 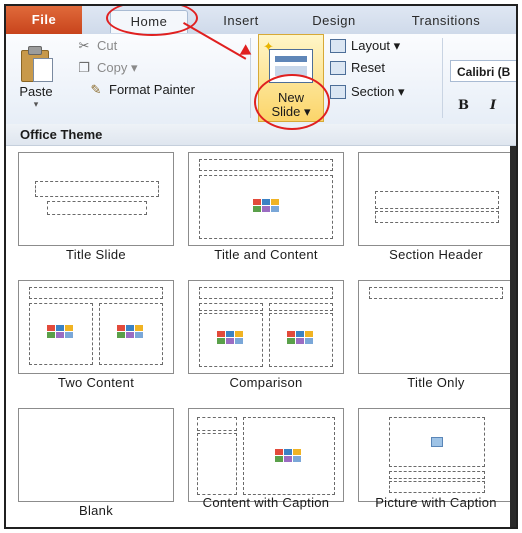 What do you see at coordinates (338, 45) in the screenshot?
I see `layout-icon` at bounding box center [338, 45].